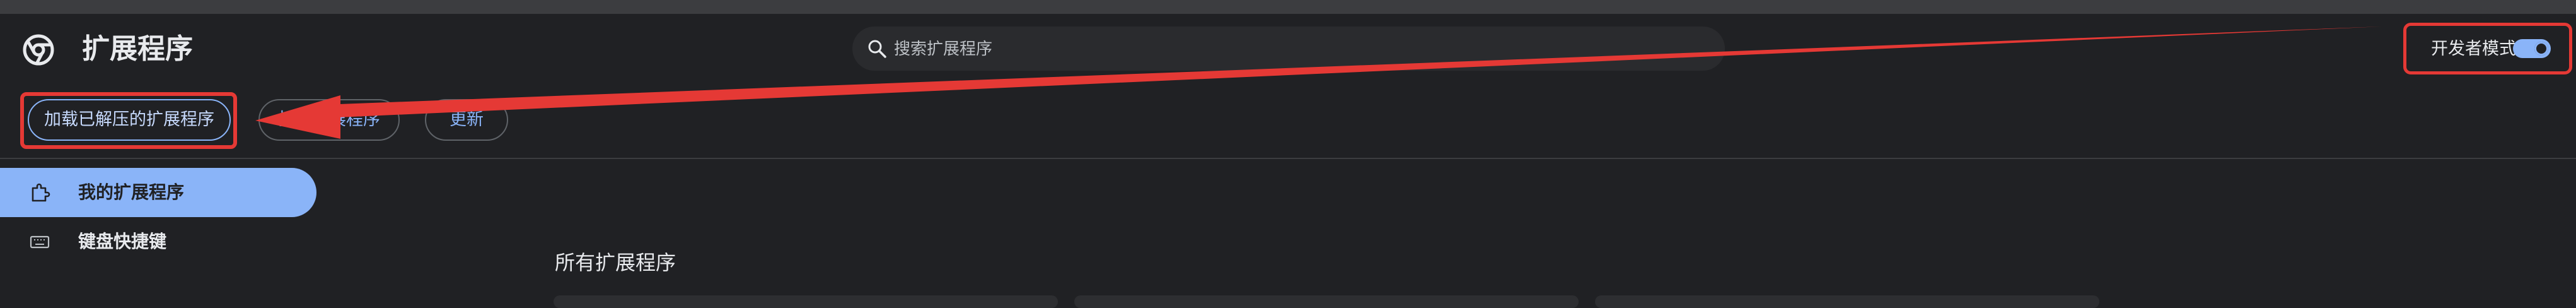  Describe the element at coordinates (2473, 49) in the screenshot. I see `developer-mode-label: 开发者模式` at that location.